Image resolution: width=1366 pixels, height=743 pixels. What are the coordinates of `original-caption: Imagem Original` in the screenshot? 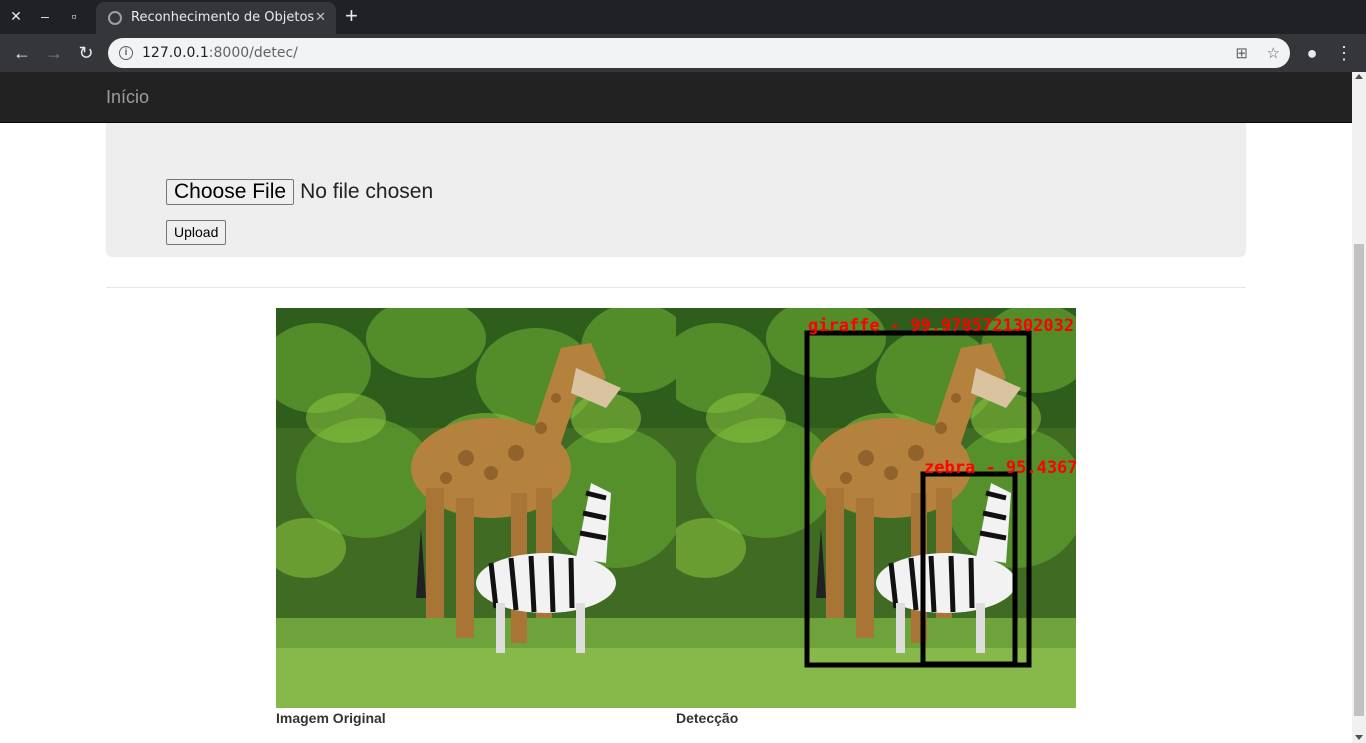 It's located at (331, 718).